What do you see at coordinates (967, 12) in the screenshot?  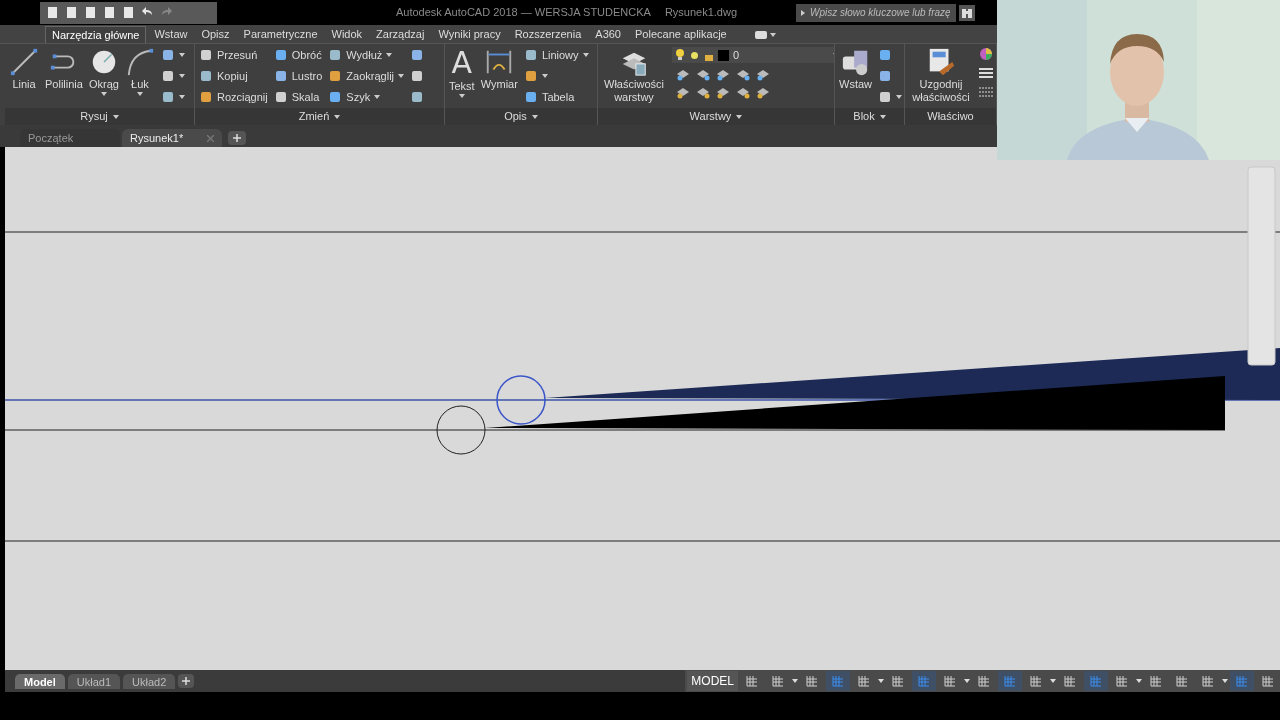 I see `binoculars-icon` at bounding box center [967, 12].